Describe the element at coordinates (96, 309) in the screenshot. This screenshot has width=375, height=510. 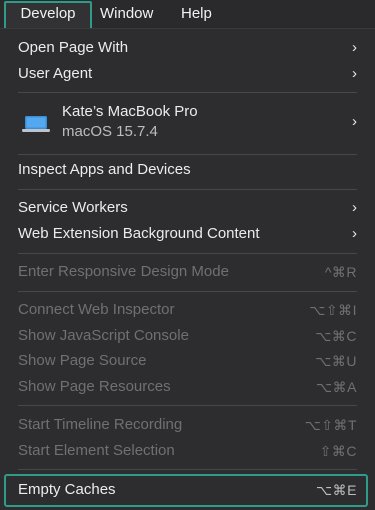
I see `menu-item-label: Connect Web Inspector` at that location.